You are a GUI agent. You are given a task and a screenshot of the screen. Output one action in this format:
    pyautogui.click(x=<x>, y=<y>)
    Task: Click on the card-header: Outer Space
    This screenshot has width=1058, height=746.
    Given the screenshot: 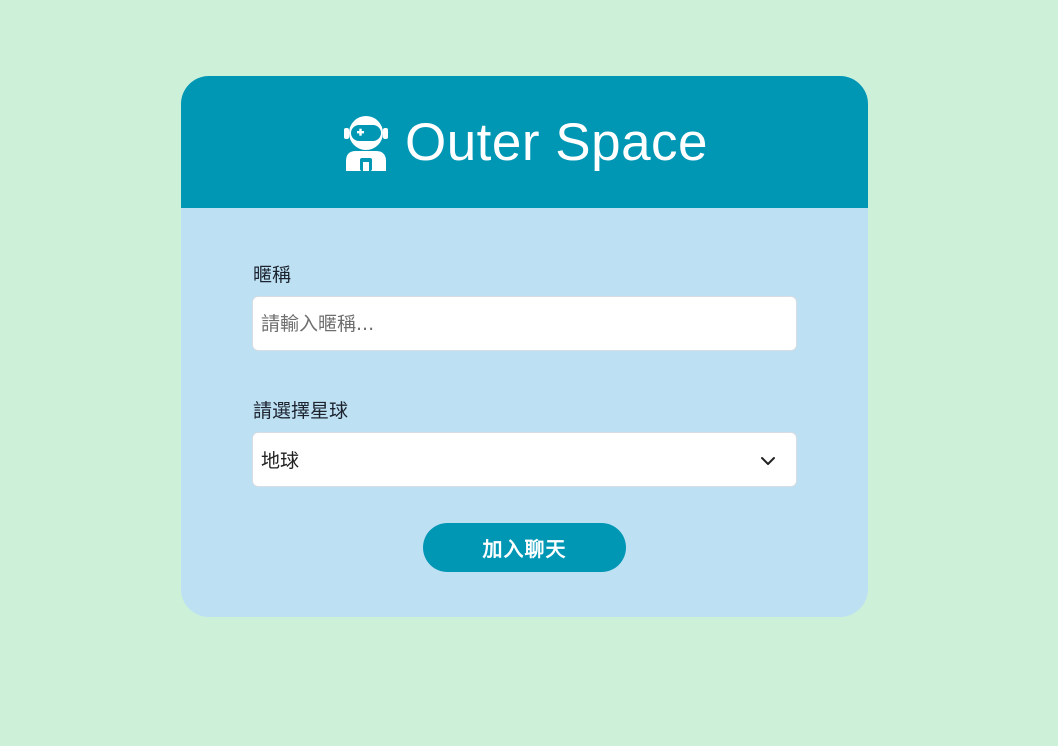 What is the action you would take?
    pyautogui.click(x=524, y=142)
    